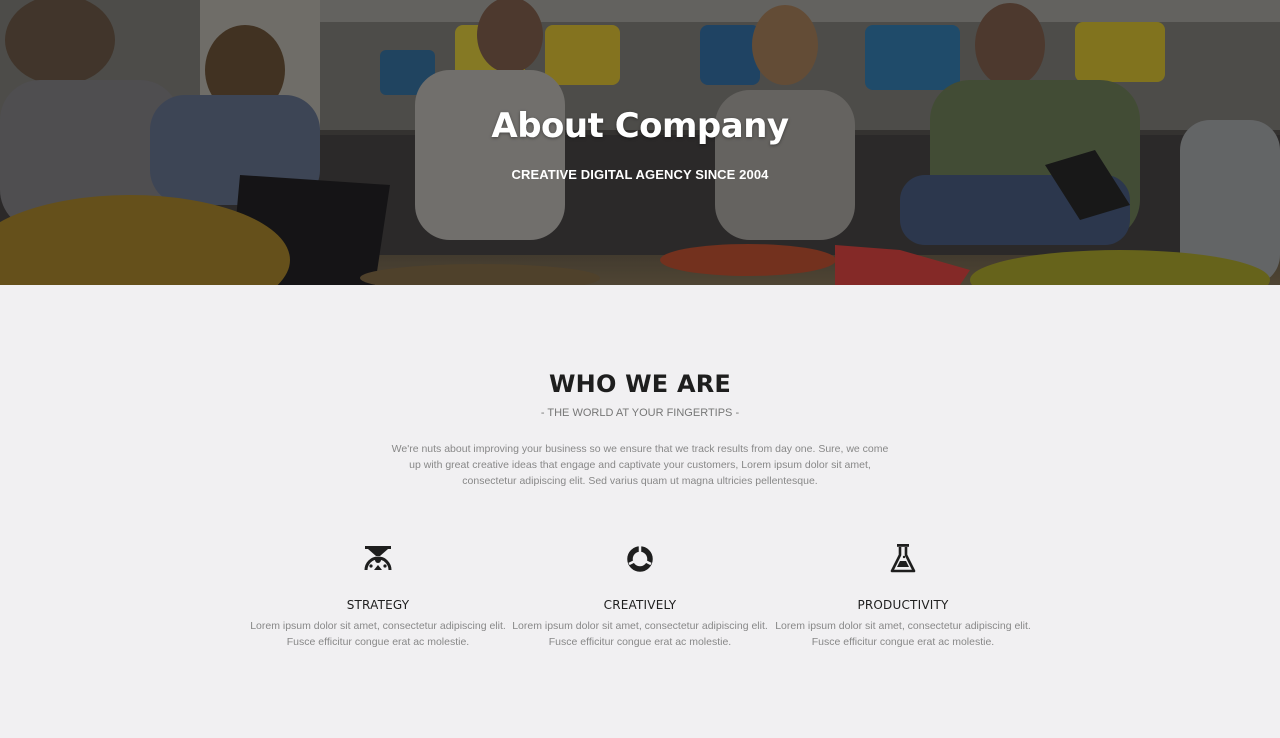 Image resolution: width=1280 pixels, height=738 pixels. I want to click on section-subtitle: - THE WORLD AT YOUR FINGERTIPS -, so click(640, 413).